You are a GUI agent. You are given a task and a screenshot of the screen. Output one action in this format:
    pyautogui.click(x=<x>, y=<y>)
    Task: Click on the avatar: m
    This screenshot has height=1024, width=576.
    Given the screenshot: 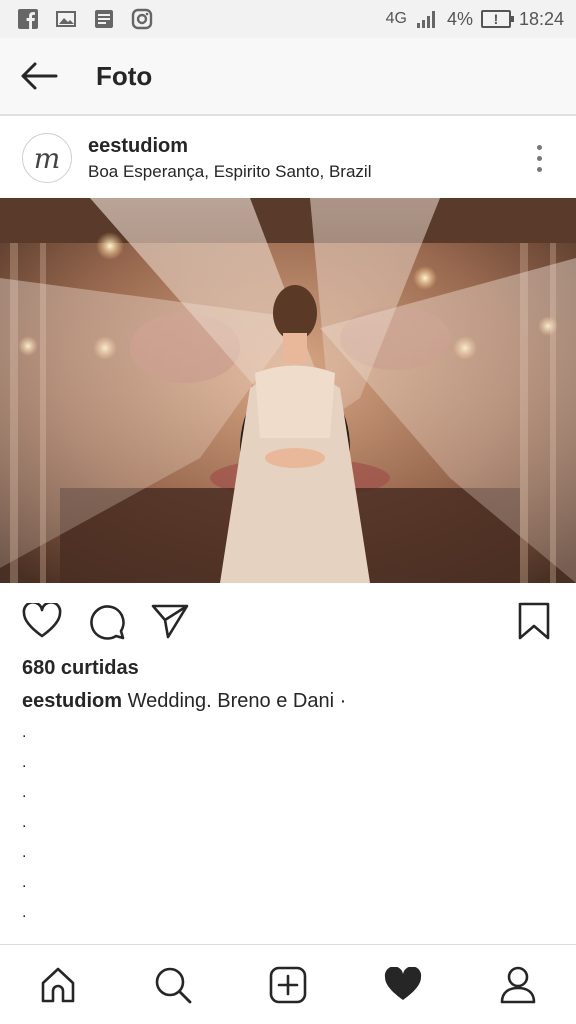 What is the action you would take?
    pyautogui.click(x=47, y=158)
    